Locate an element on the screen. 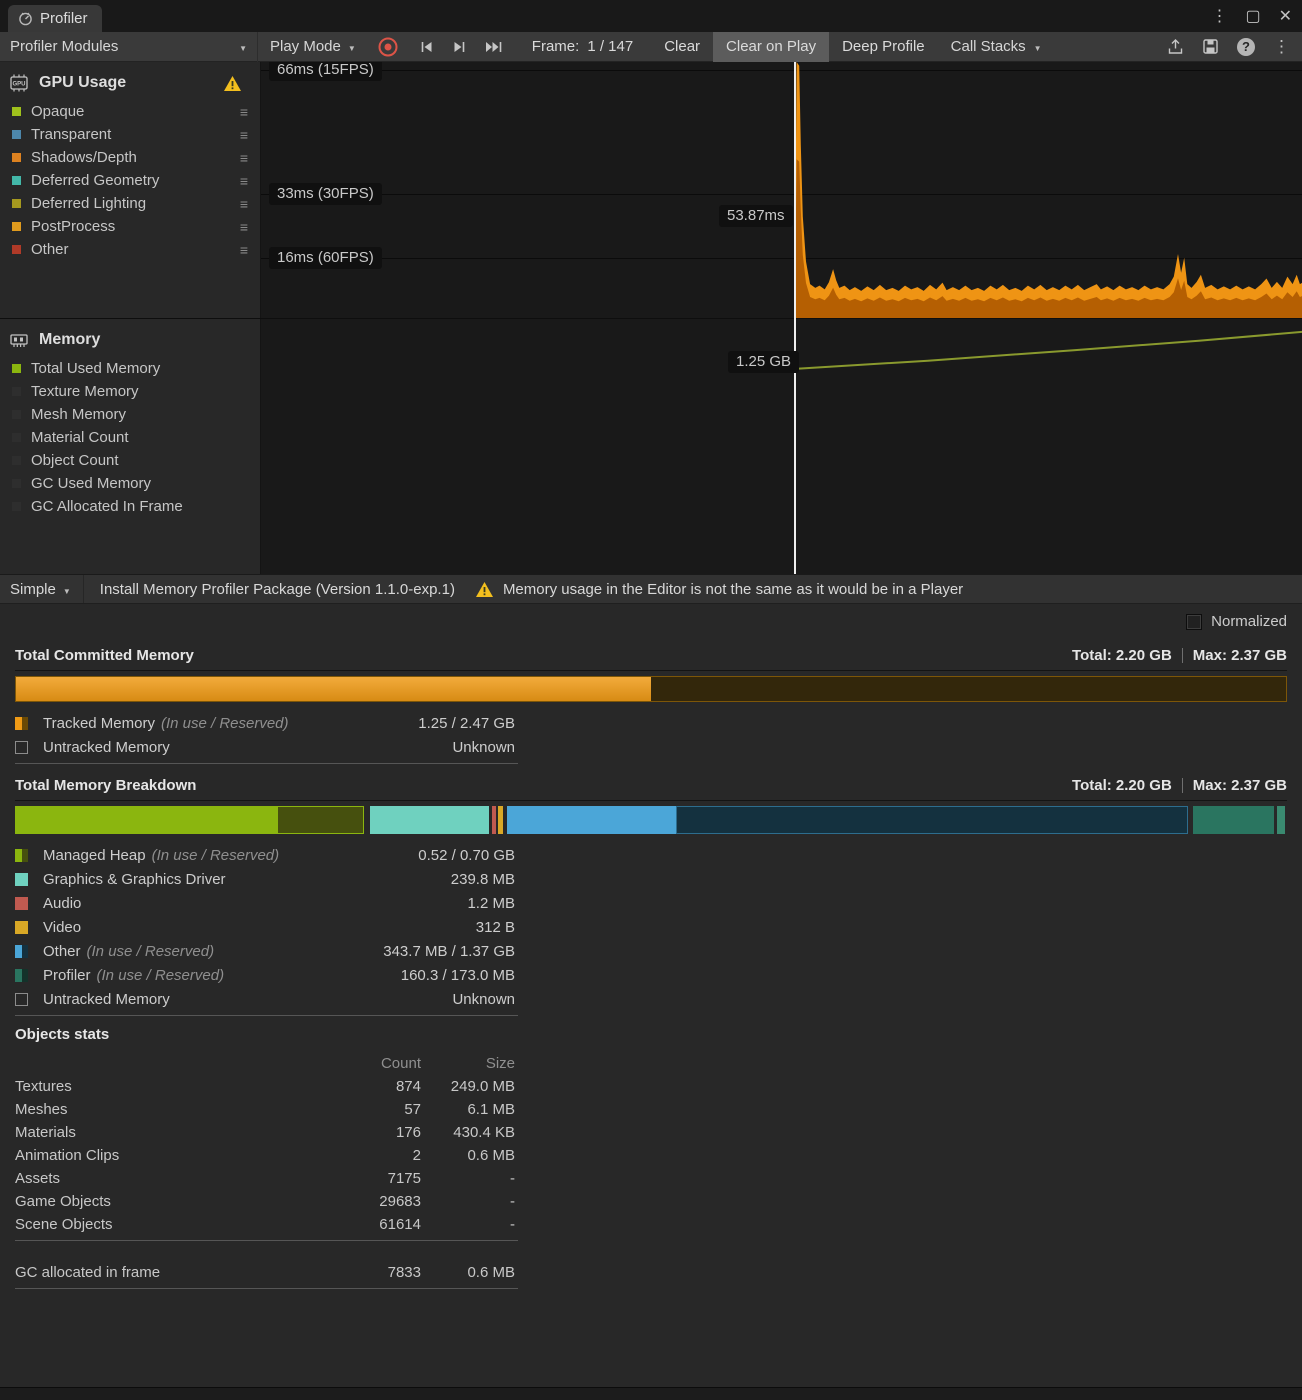 This screenshot has width=1302, height=1400. segment-other-used is located at coordinates (591, 820).